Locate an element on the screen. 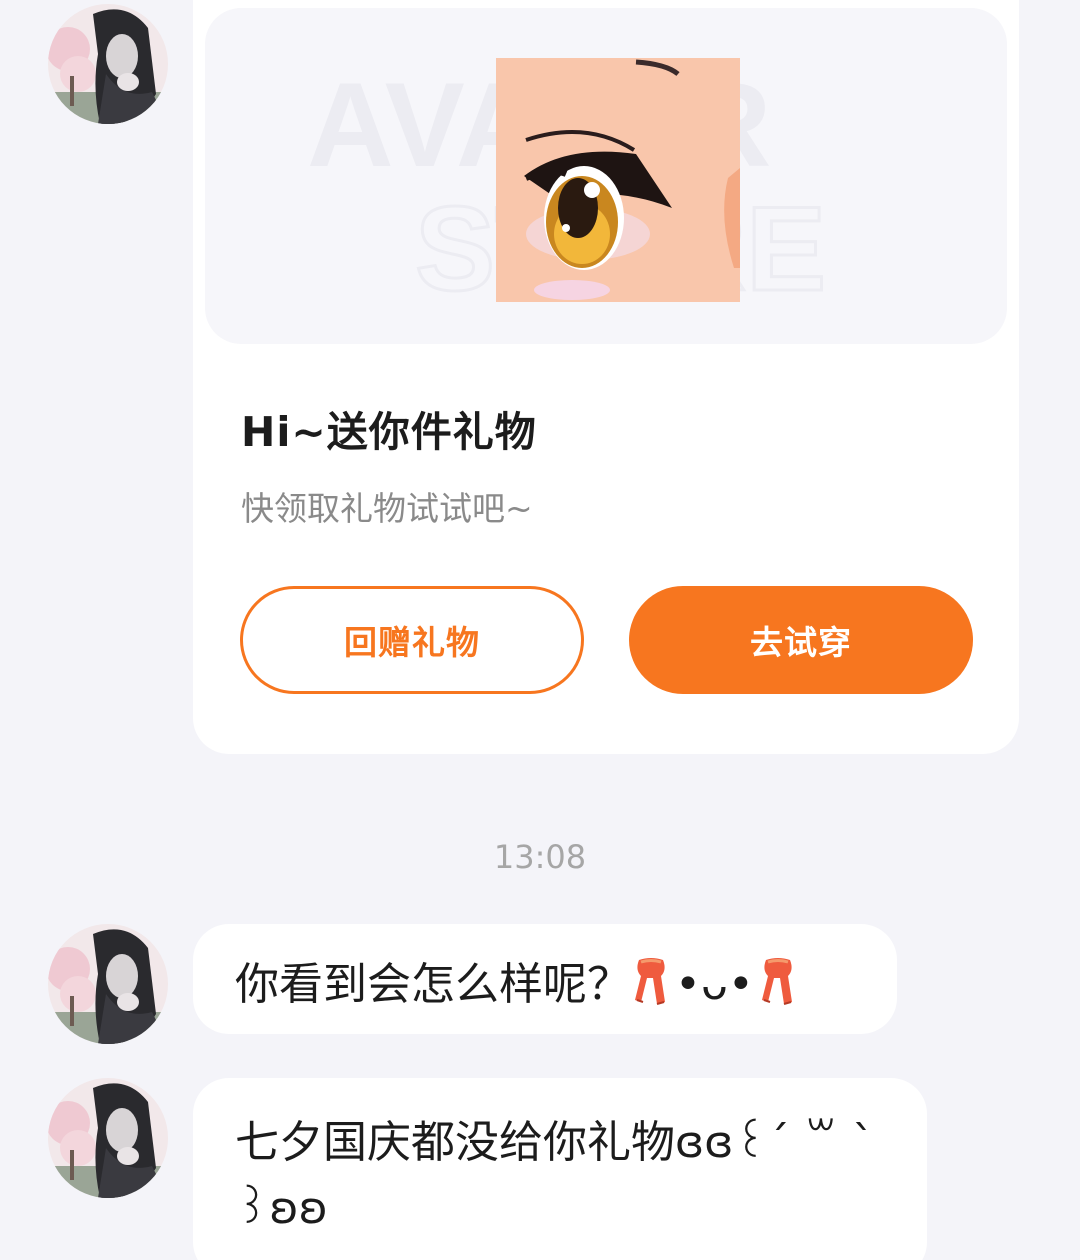 The width and height of the screenshot is (1080, 1260). message-text: 你看到会怎么样呢？ is located at coordinates (433, 984).